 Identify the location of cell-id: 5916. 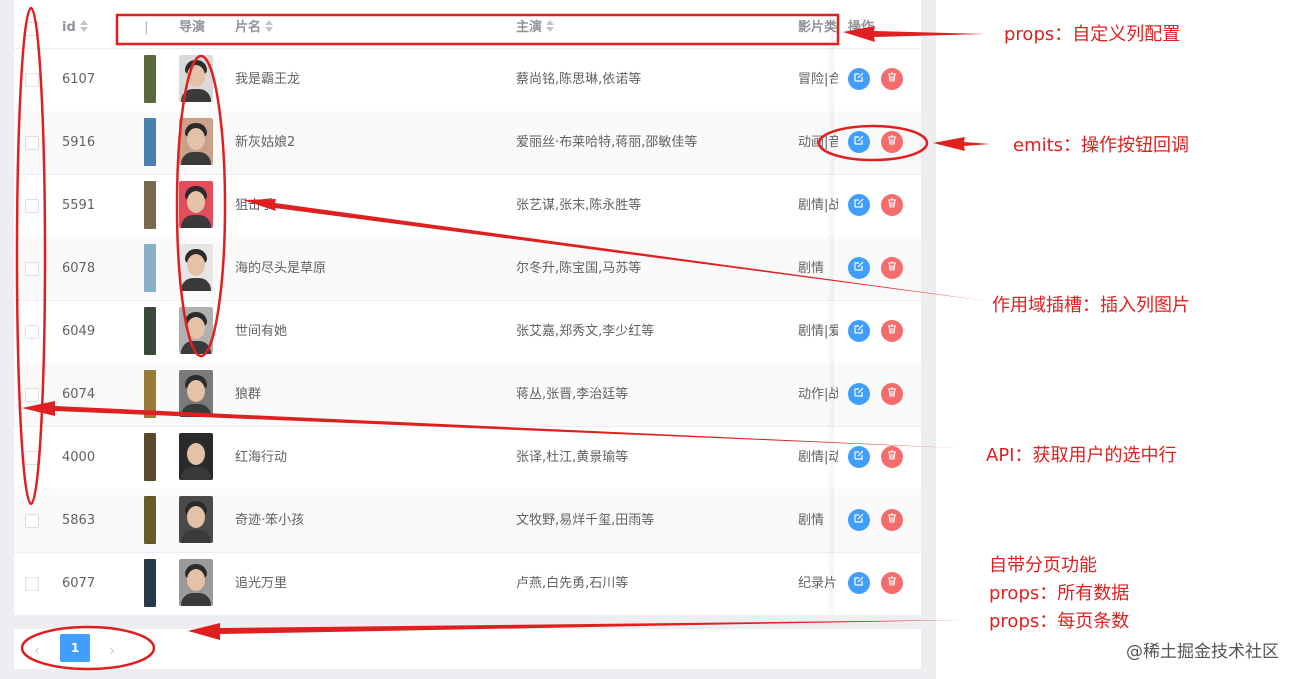
(79, 142).